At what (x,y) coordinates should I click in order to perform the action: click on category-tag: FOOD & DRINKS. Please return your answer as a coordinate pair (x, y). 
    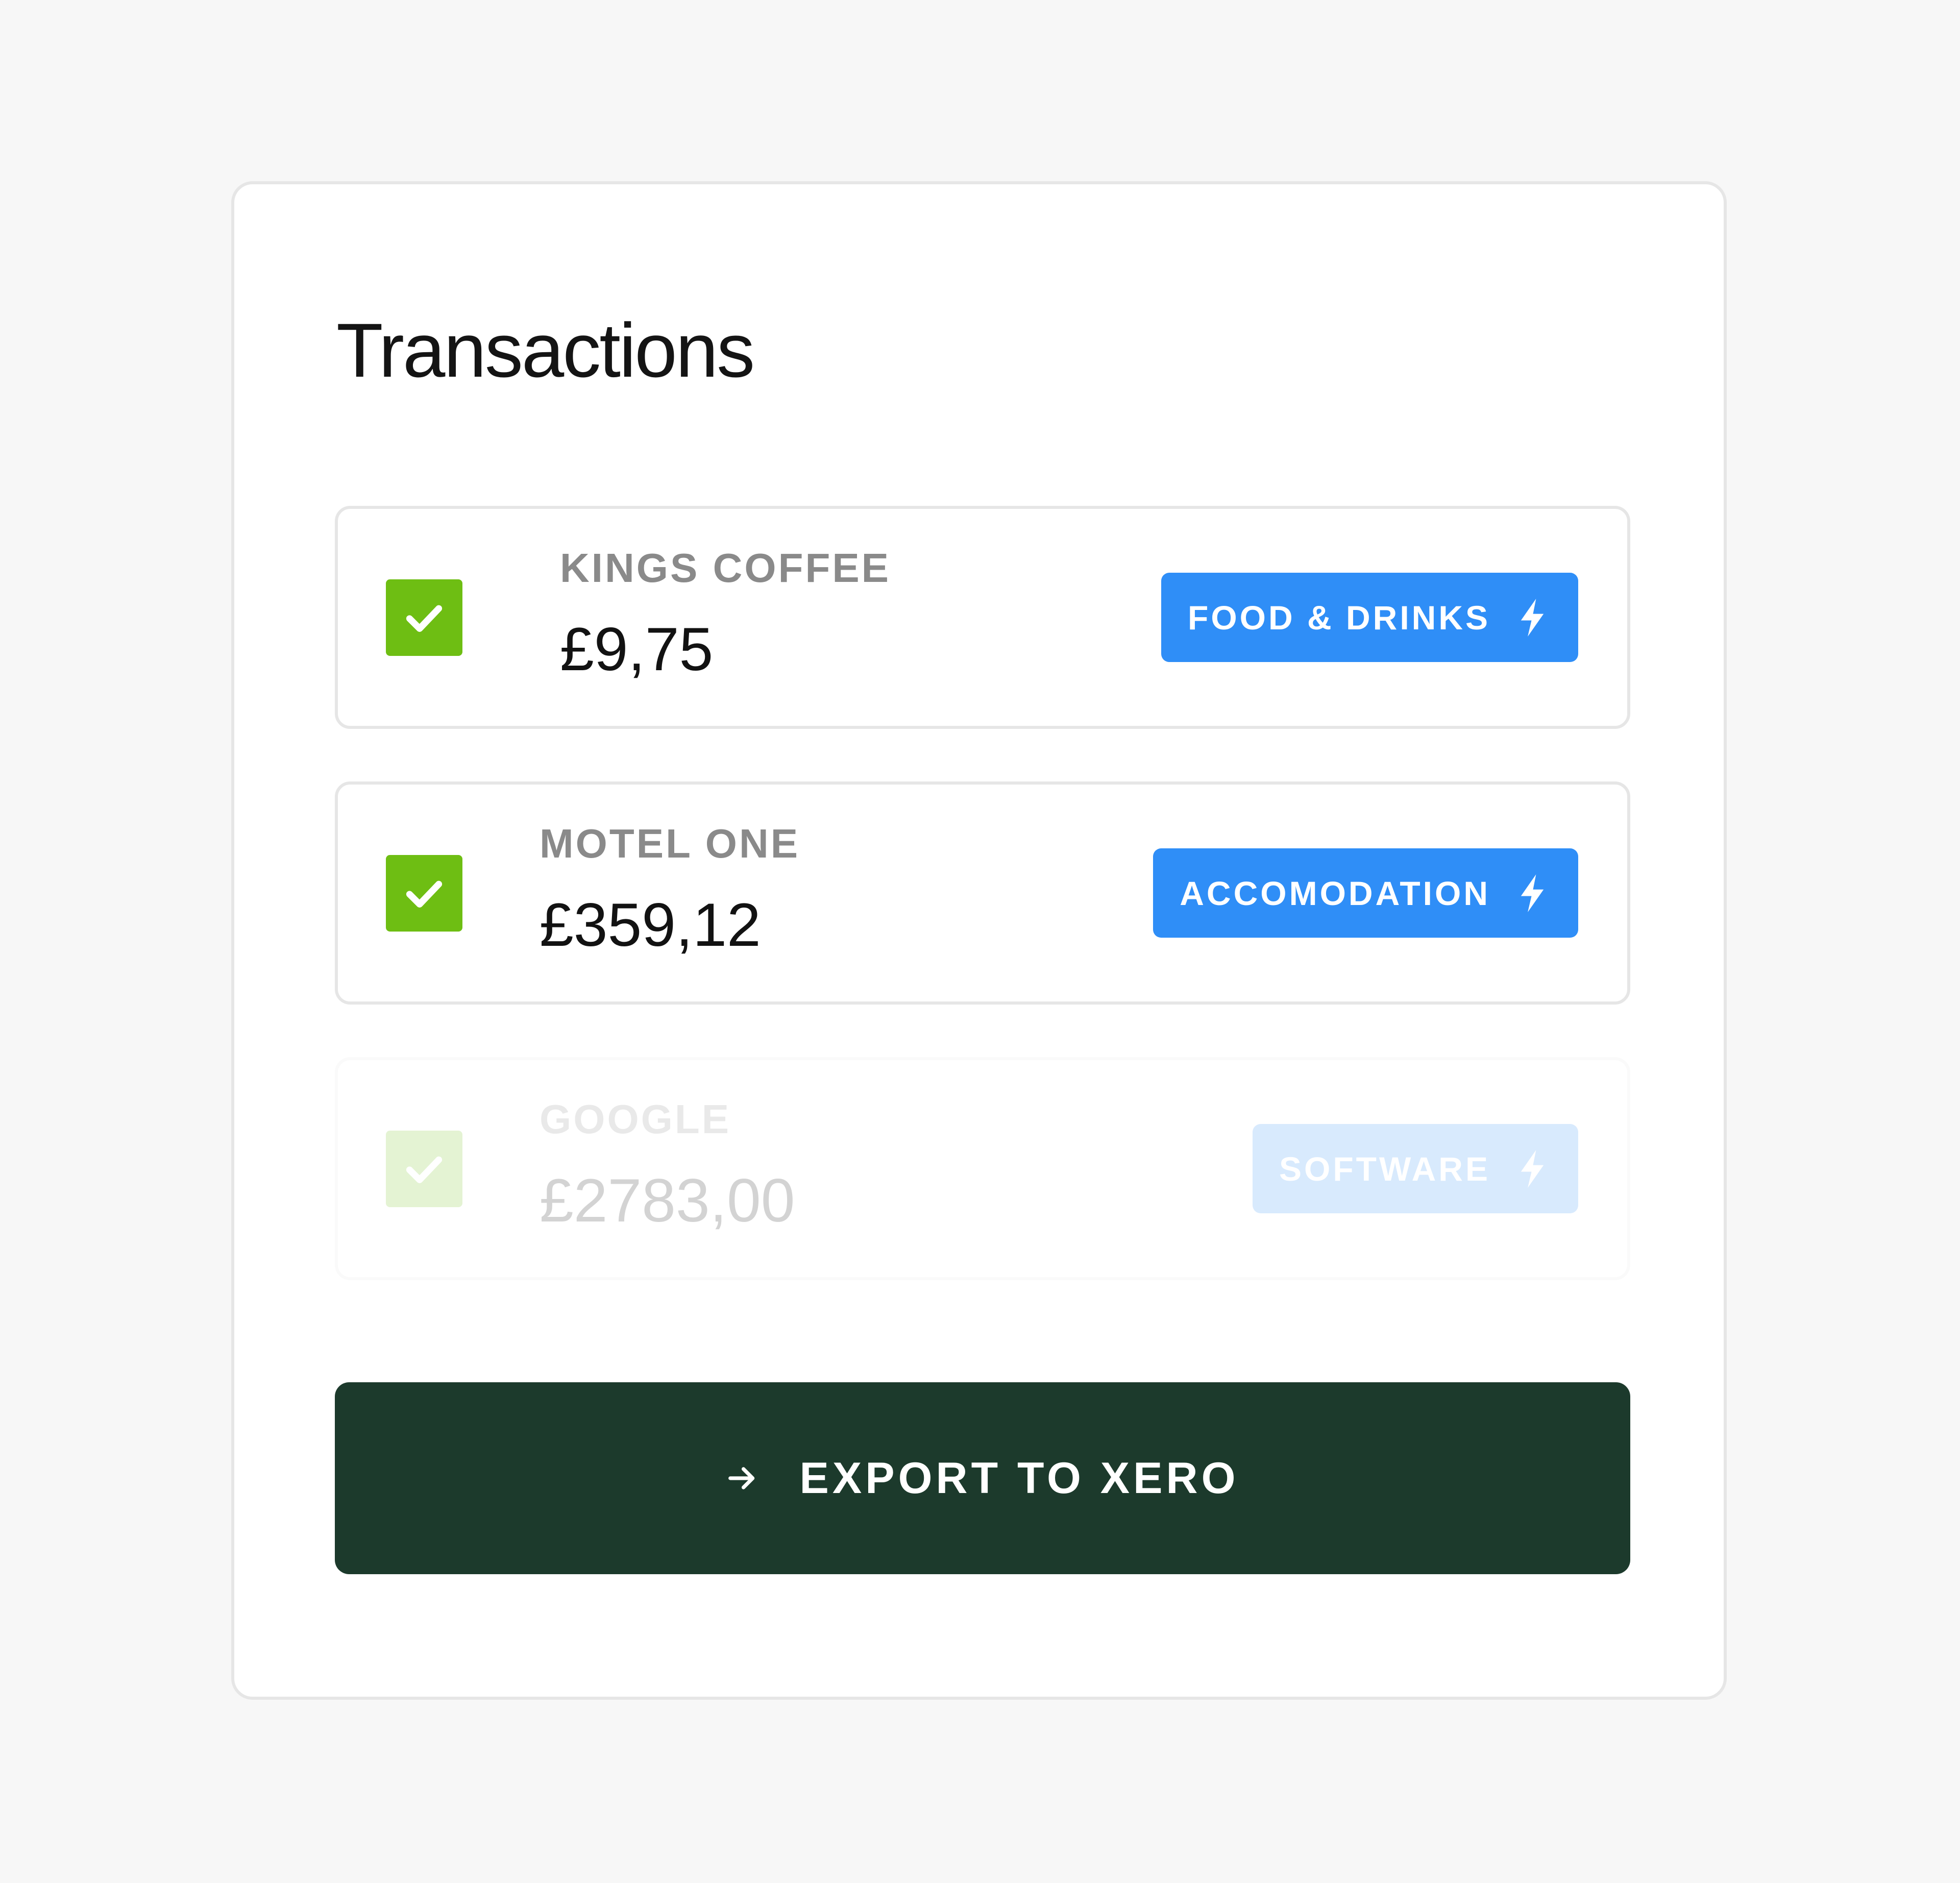
    Looking at the image, I should click on (1369, 617).